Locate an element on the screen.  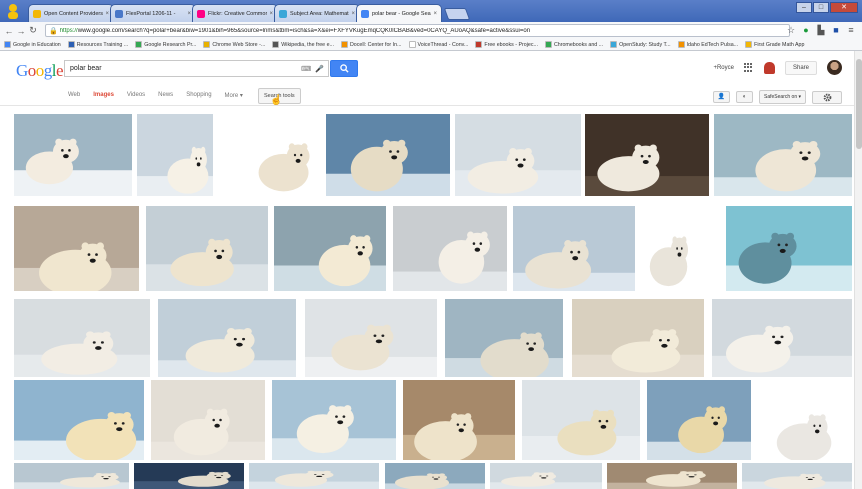
browser-tab: FlexPortal 1206-11 - × is located at coordinates (153, 13).